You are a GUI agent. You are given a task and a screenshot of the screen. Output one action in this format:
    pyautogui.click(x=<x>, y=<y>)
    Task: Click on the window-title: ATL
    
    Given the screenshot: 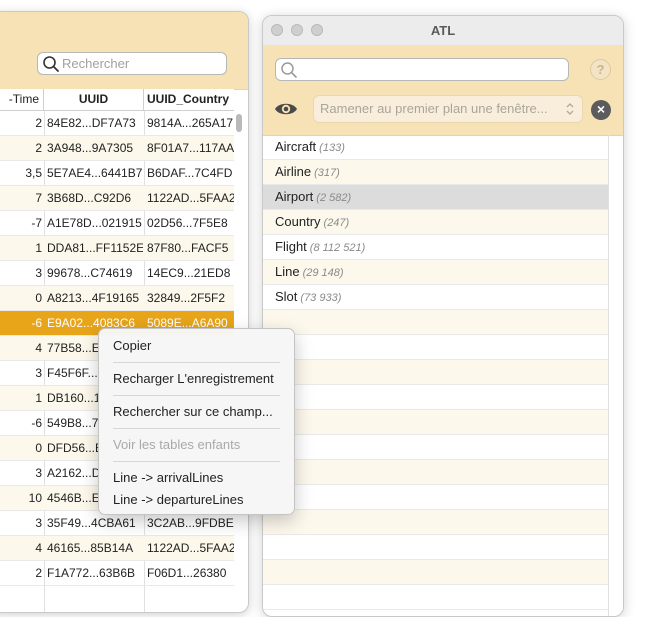 What is the action you would take?
    pyautogui.click(x=443, y=30)
    